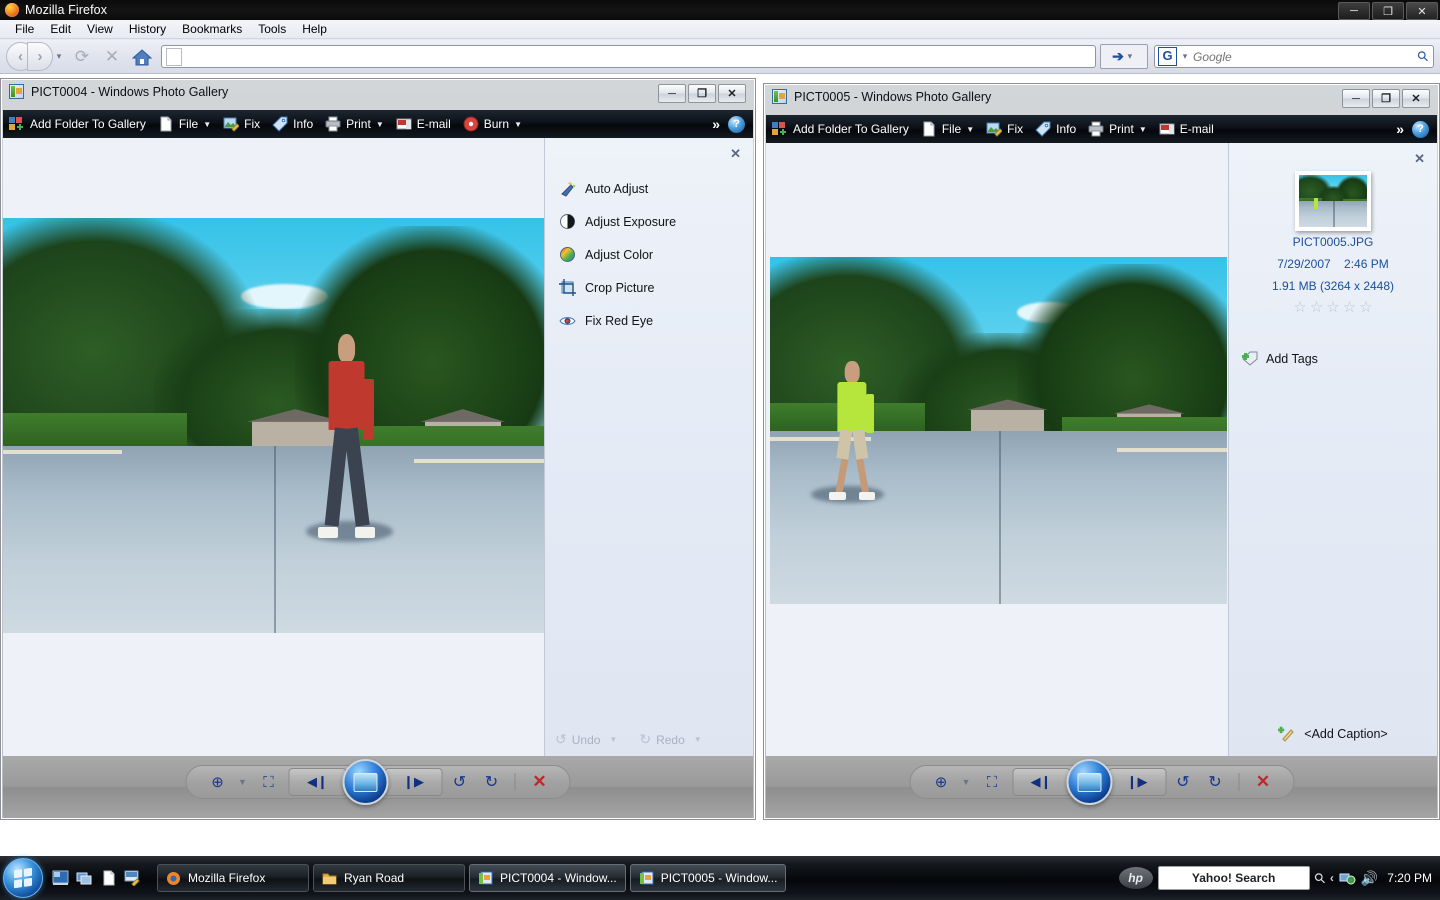 This screenshot has width=1440, height=900. What do you see at coordinates (1185, 56) in the screenshot?
I see `search-engine-dropdown-icon: ▾` at bounding box center [1185, 56].